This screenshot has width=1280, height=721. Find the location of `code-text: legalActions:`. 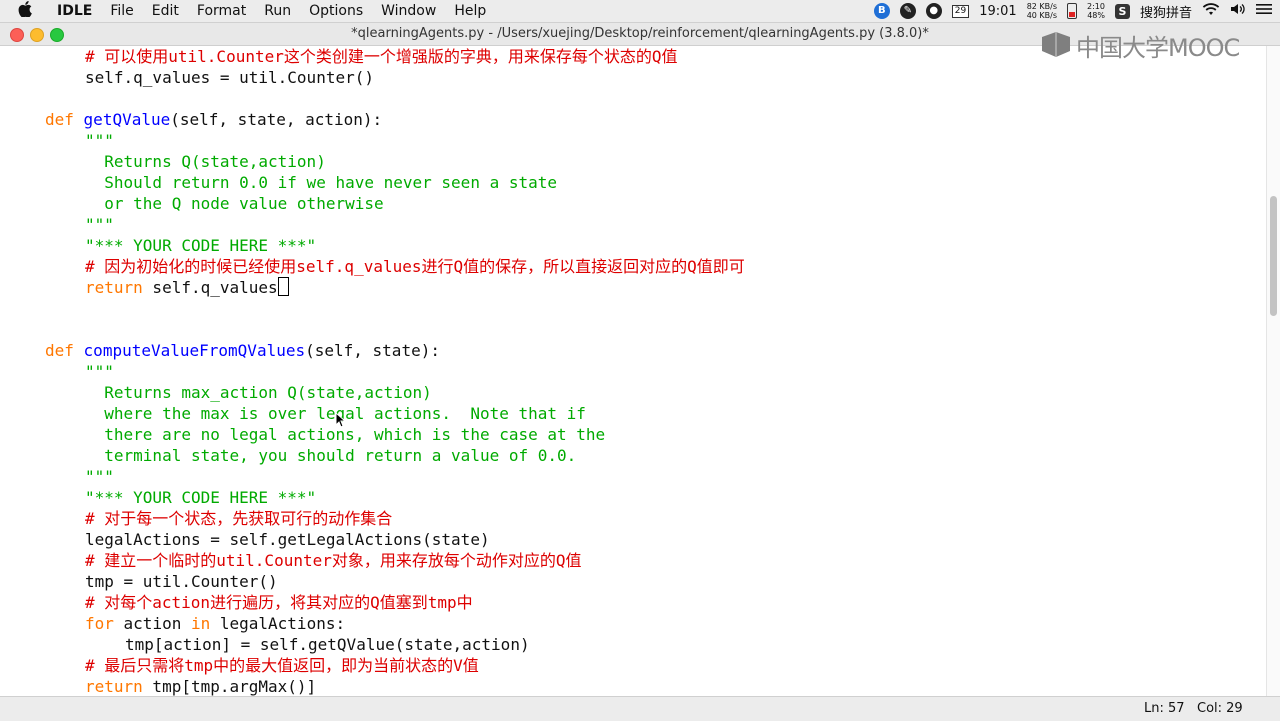

code-text: legalActions: is located at coordinates (278, 623).